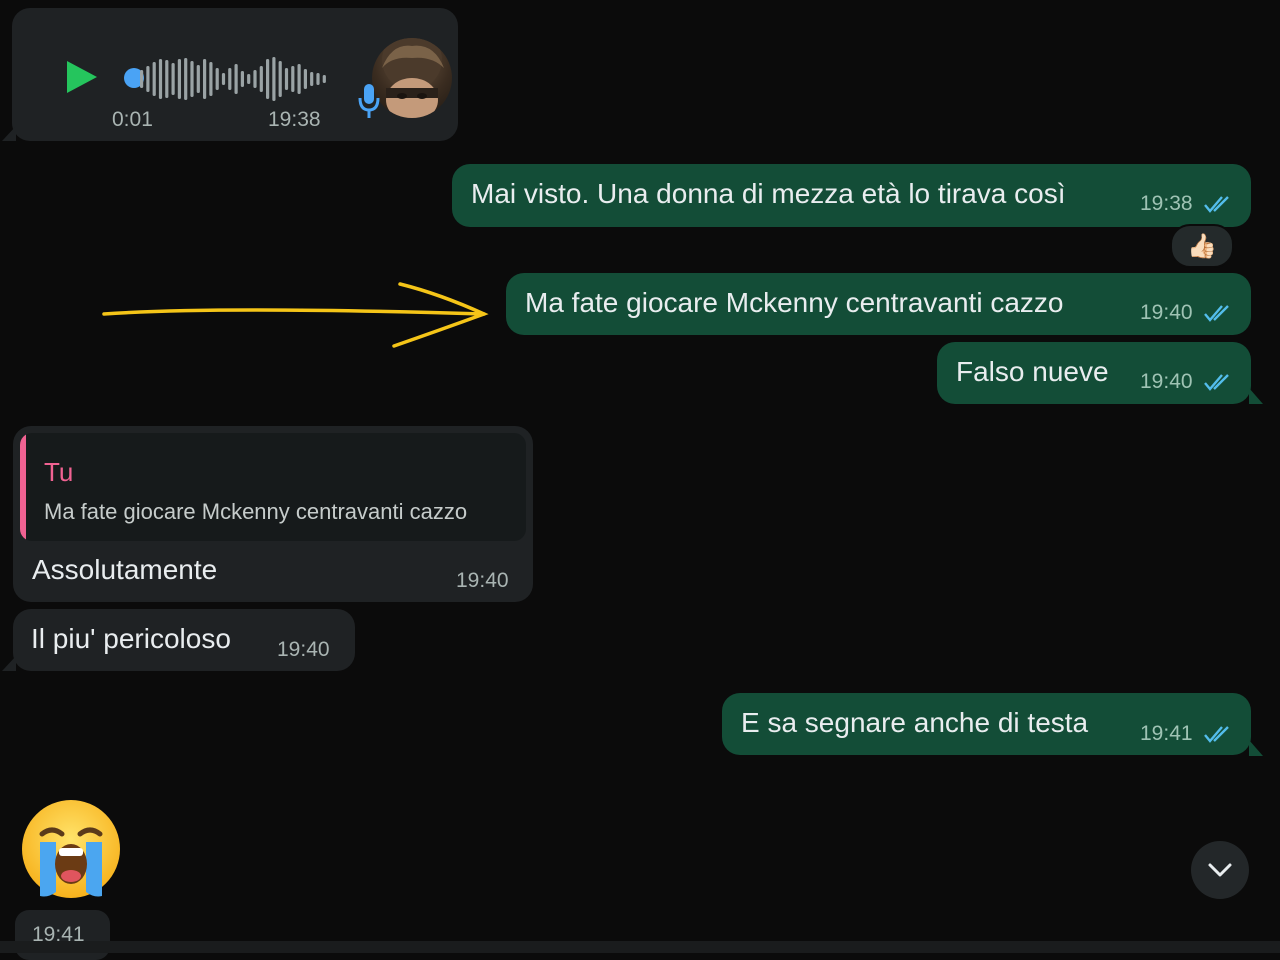  Describe the element at coordinates (71, 849) in the screenshot. I see `loudly-crying-face-icon` at that location.